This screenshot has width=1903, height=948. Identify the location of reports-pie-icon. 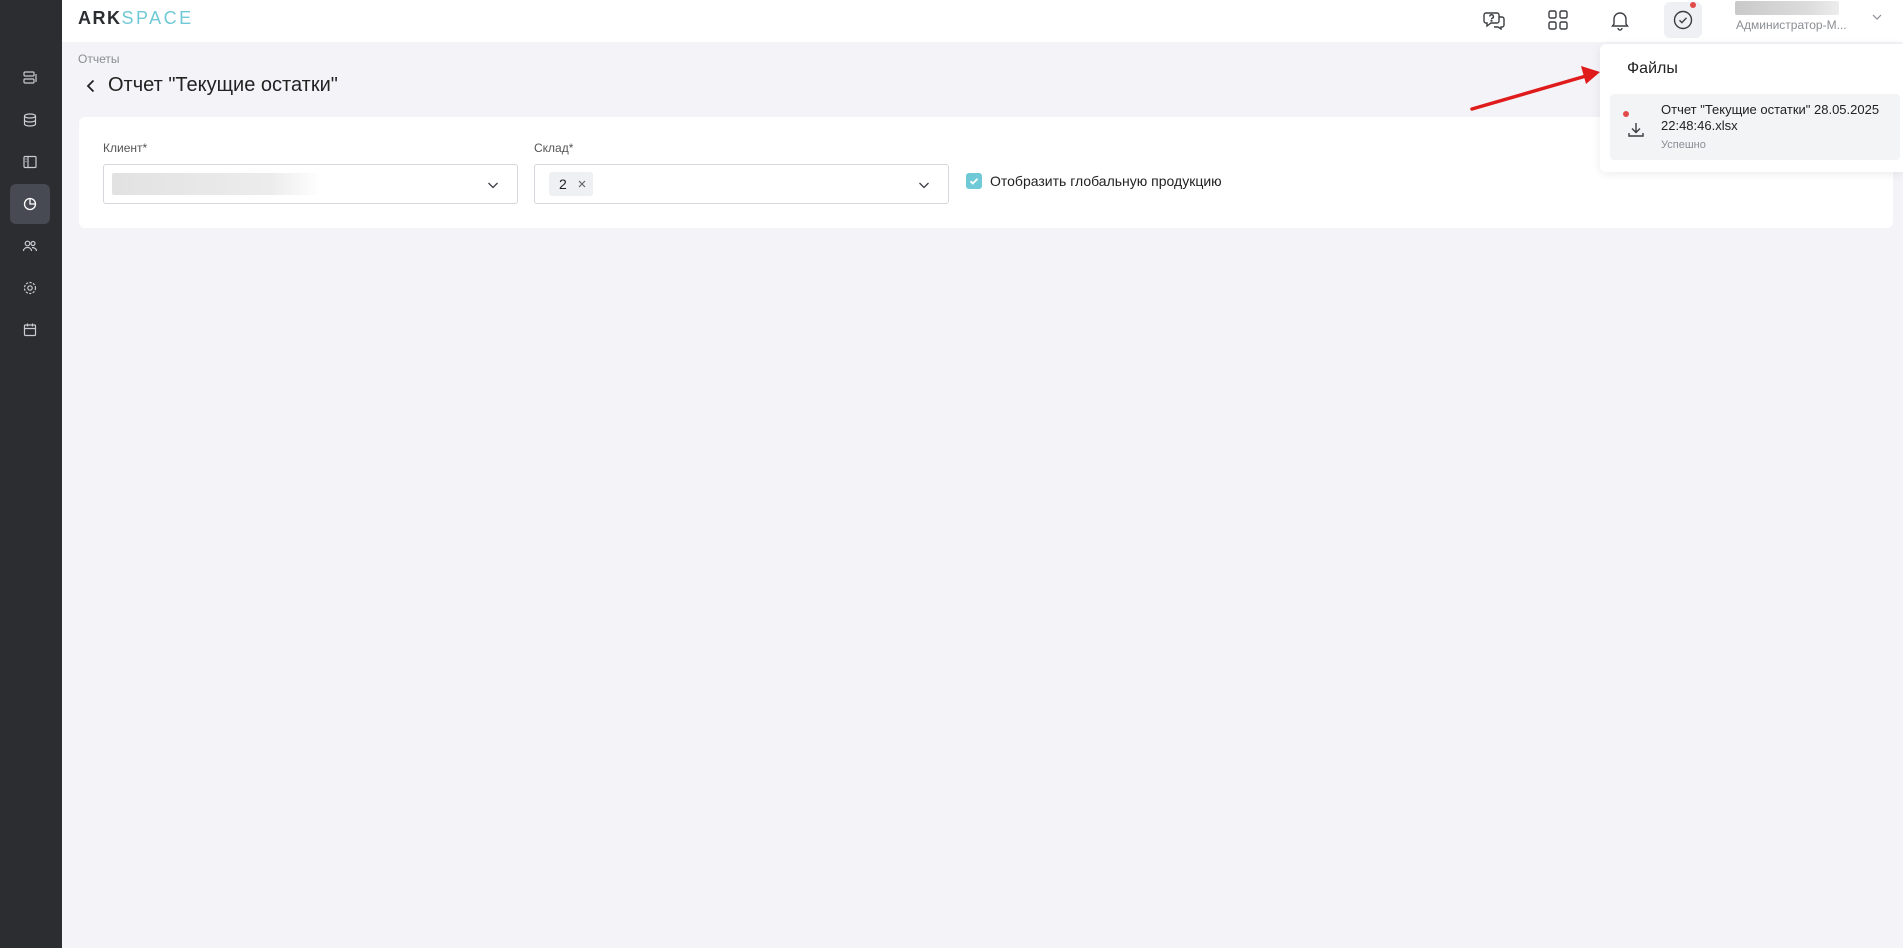
(30, 204).